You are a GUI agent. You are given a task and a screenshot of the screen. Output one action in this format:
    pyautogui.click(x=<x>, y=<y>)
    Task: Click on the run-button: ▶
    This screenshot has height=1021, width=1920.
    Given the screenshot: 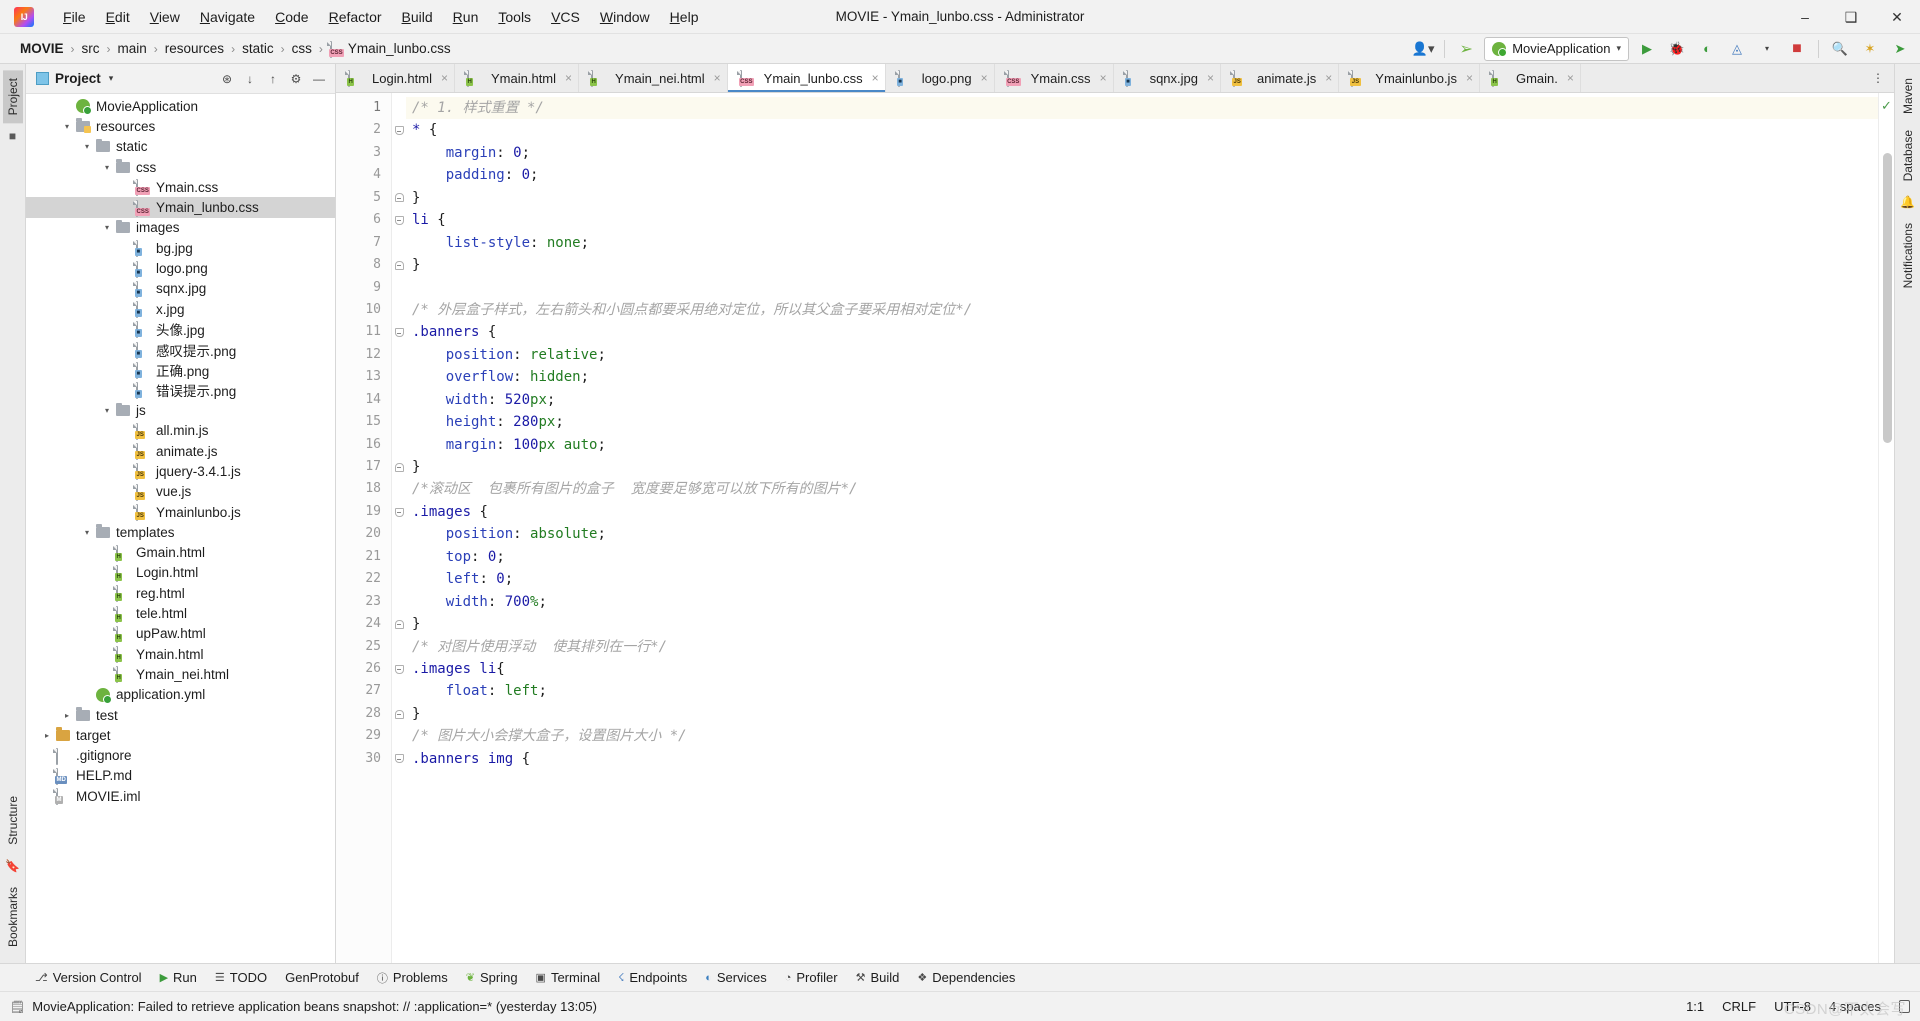 What is the action you would take?
    pyautogui.click(x=1647, y=49)
    